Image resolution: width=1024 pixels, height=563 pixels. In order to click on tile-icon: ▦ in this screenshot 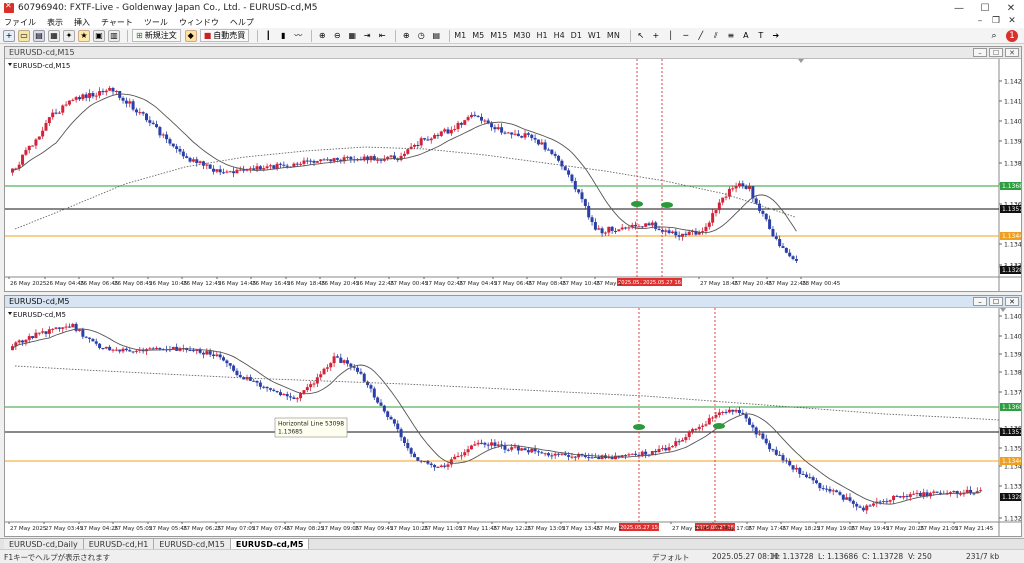, I will do `click(352, 36)`.